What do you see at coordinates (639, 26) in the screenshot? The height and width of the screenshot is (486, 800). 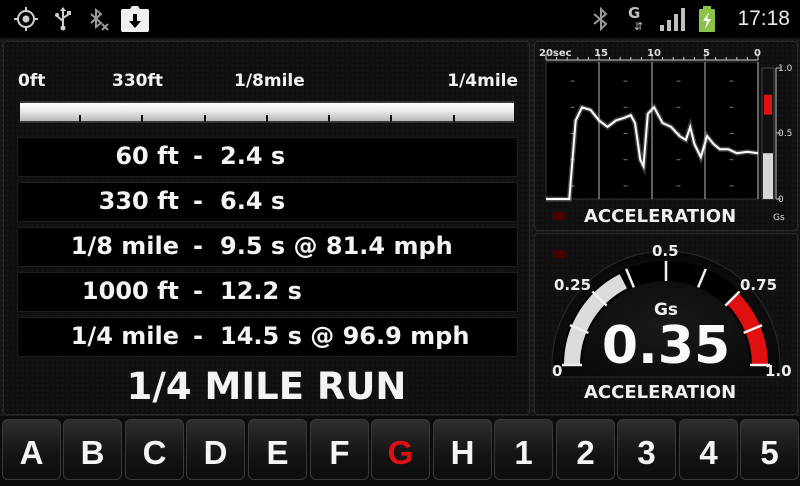 I see `data-arrows-icon: ⇵` at bounding box center [639, 26].